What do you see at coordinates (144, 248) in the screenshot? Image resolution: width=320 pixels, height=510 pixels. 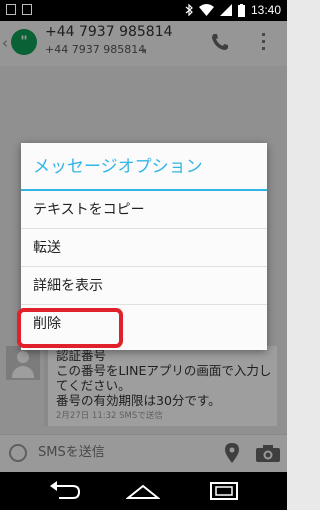 I see `menu-item-forward: 転送` at bounding box center [144, 248].